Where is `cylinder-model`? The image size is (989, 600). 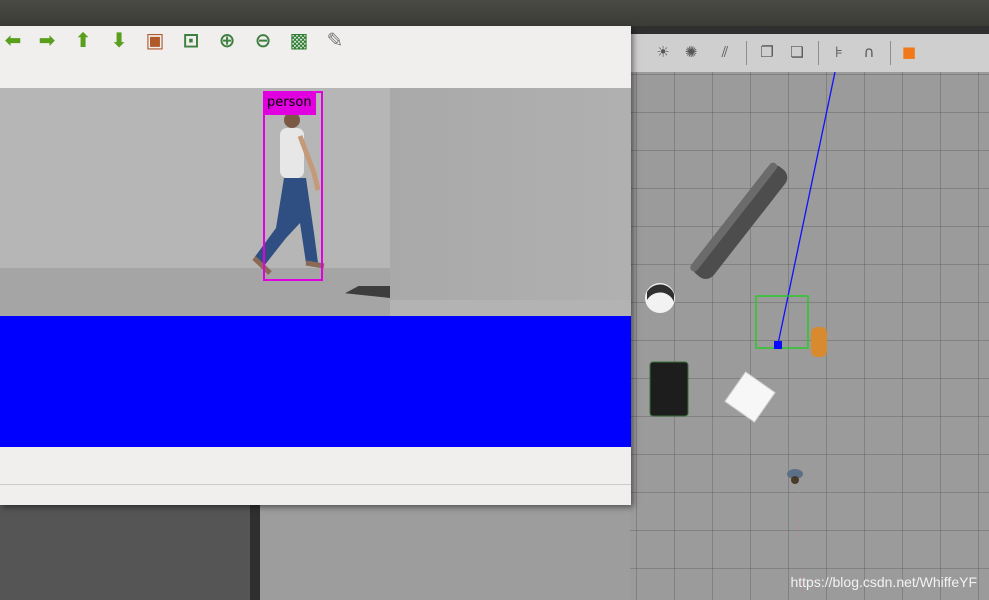 cylinder-model is located at coordinates (740, 222).